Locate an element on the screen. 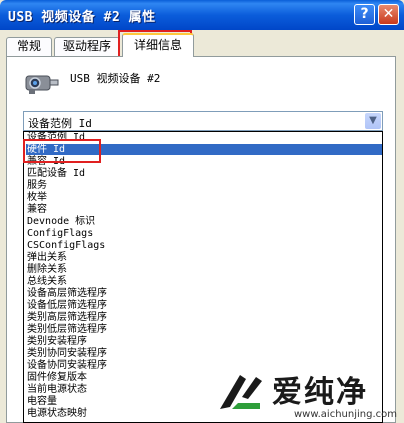 The image size is (404, 423). title-bar: USB 视频设备 #2 属性 ? ✕ is located at coordinates (202, 15).